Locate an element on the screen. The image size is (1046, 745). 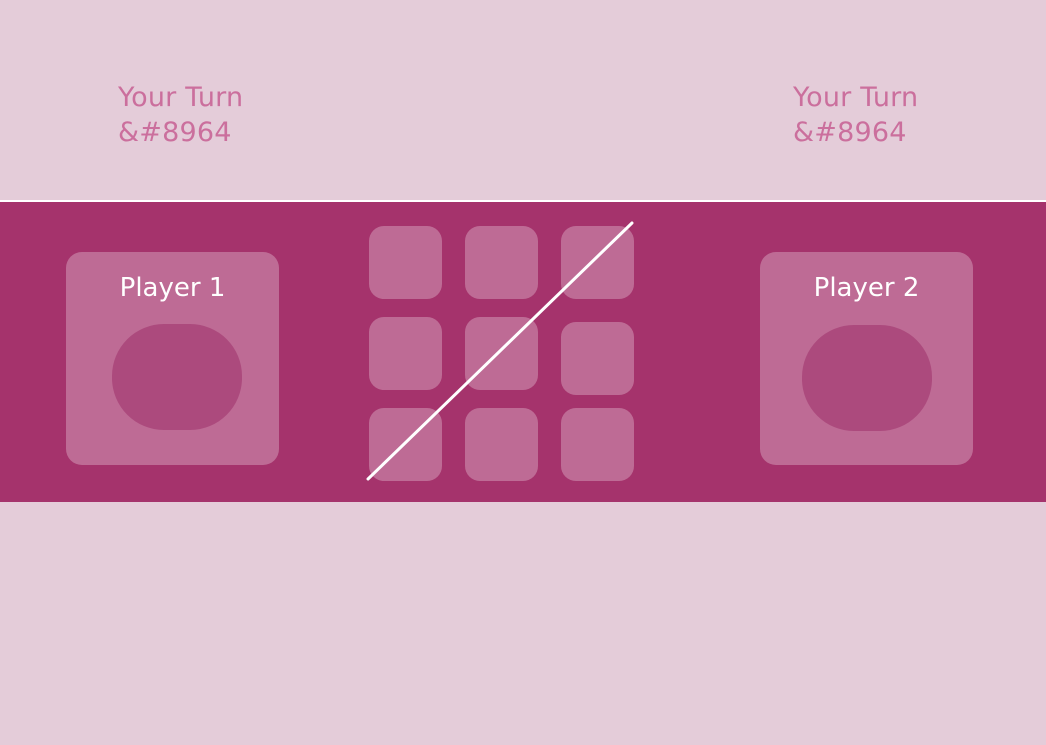
player-2-turn-glyph: &#8964 is located at coordinates (850, 132).